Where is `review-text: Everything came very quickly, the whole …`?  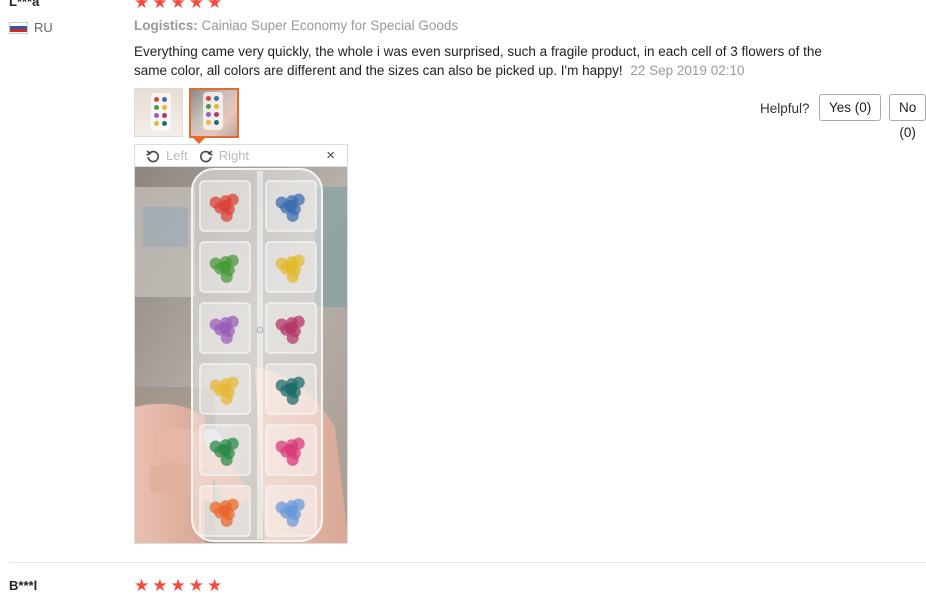 review-text: Everything came very quickly, the whole … is located at coordinates (484, 61).